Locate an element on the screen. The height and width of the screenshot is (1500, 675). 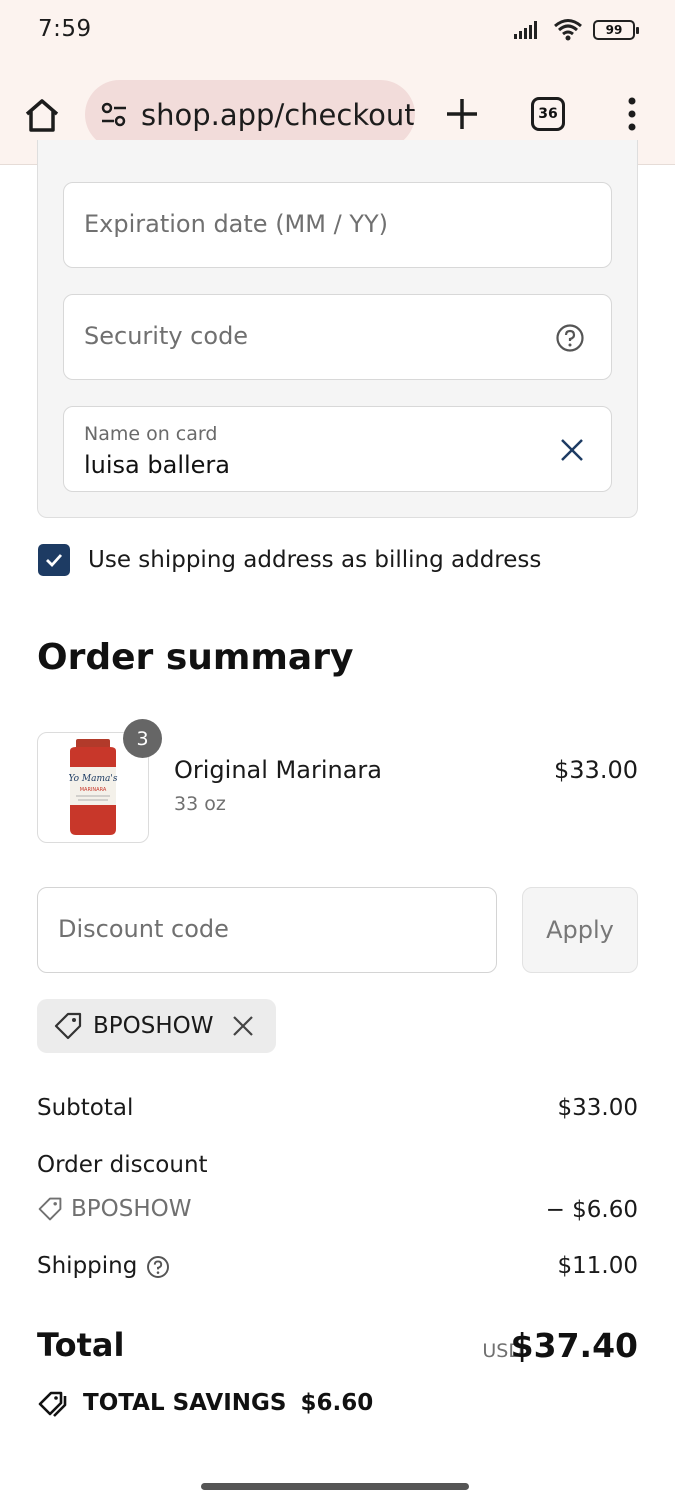
subtotal-value: $33.00 is located at coordinates (597, 1108).